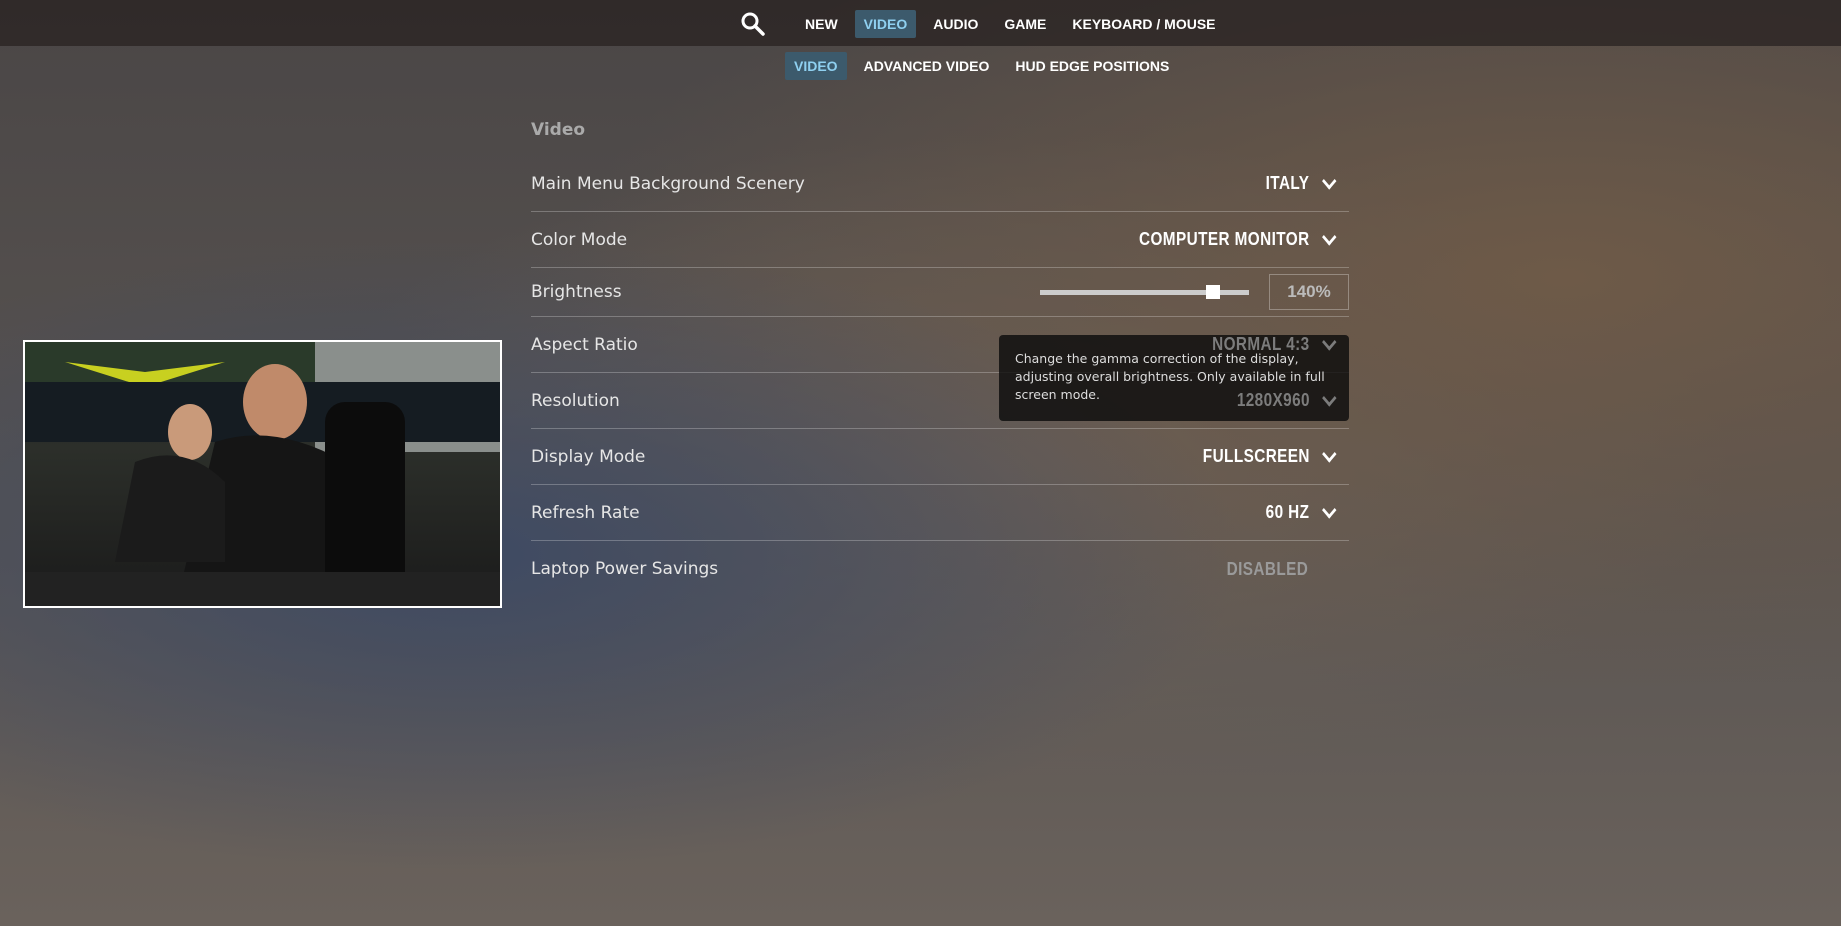 The image size is (1841, 926). Describe the element at coordinates (1261, 344) in the screenshot. I see `dropdown-value: NORMAL 4:3` at that location.